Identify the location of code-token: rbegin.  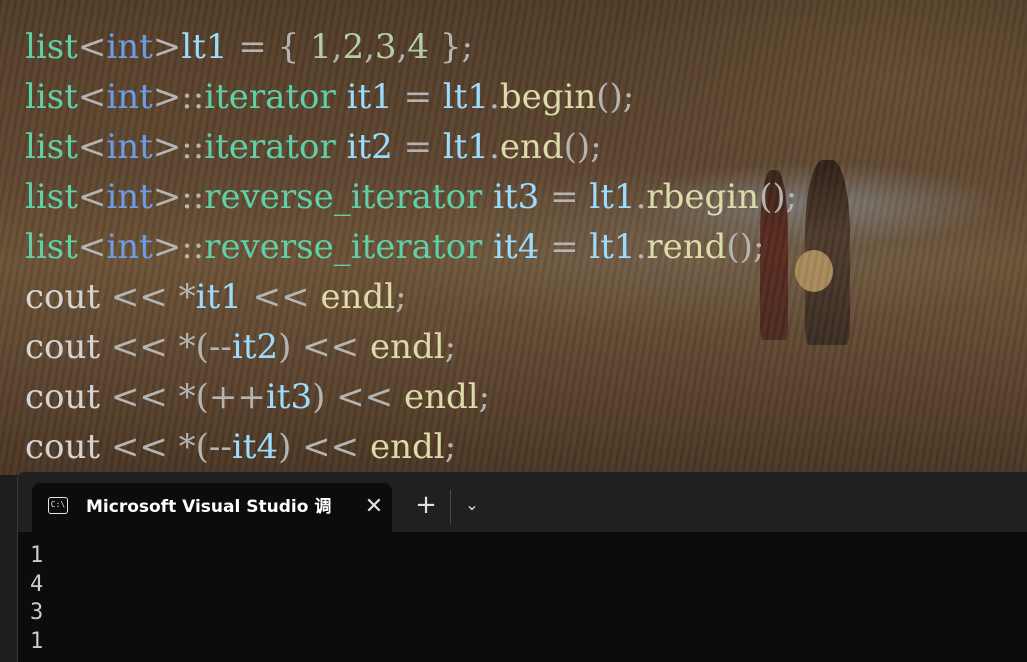
(703, 197).